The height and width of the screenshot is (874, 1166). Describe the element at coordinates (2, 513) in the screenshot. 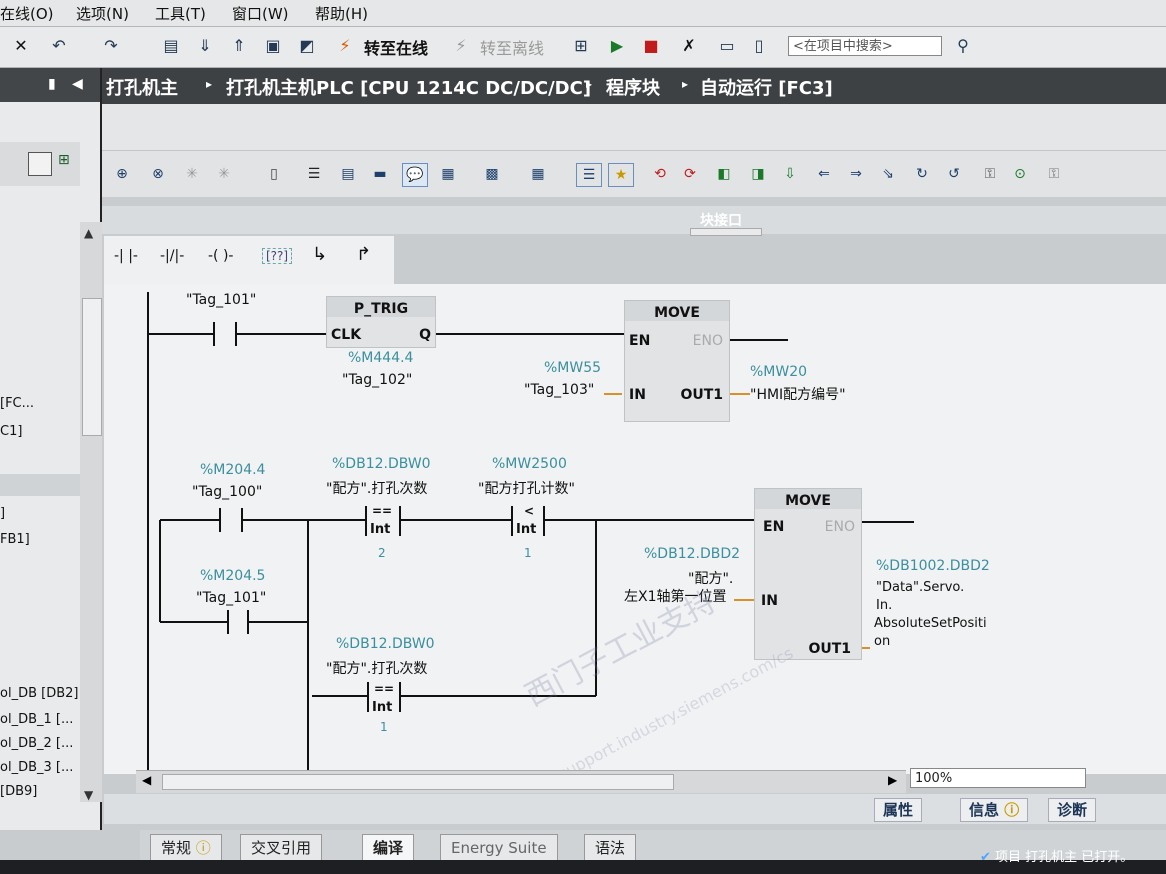

I see `tree-item: ]` at that location.